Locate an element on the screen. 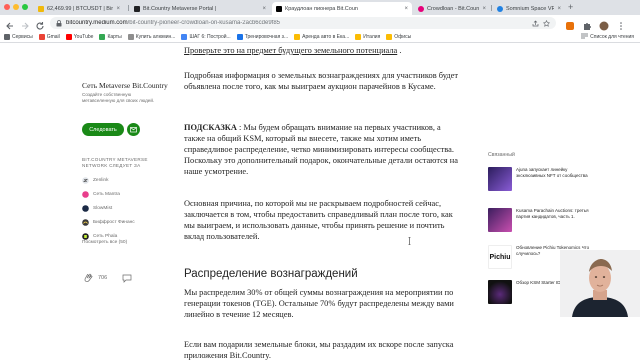  presenter-video-image is located at coordinates (600, 283).